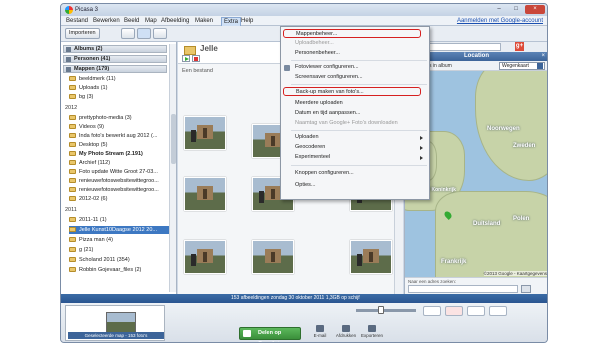 Image resolution: width=608 pixels, height=347 pixels. Describe the element at coordinates (498, 311) in the screenshot. I see `info-tool-icon` at that location.